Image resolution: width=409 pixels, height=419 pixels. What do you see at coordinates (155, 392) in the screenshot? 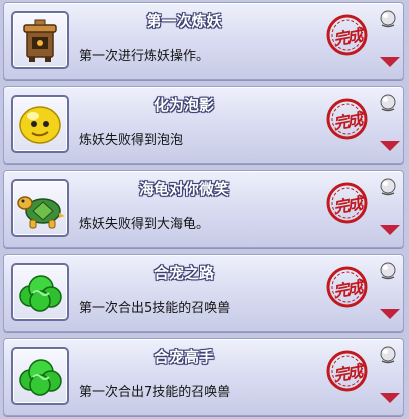
I see `achievement-description: 第一次合出7技能的召唤兽` at bounding box center [155, 392].